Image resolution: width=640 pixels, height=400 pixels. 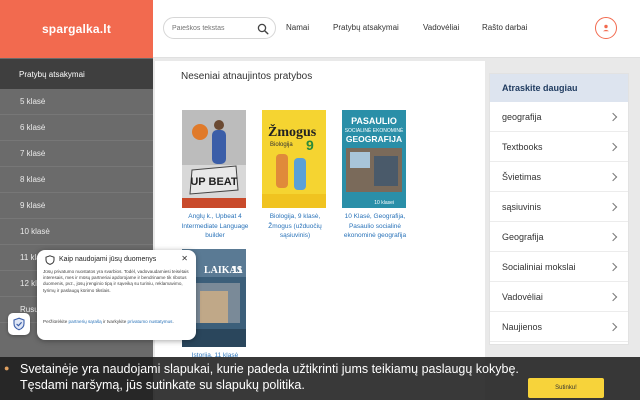 What do you see at coordinates (7, 368) in the screenshot?
I see `cookie-icon: ●` at bounding box center [7, 368].